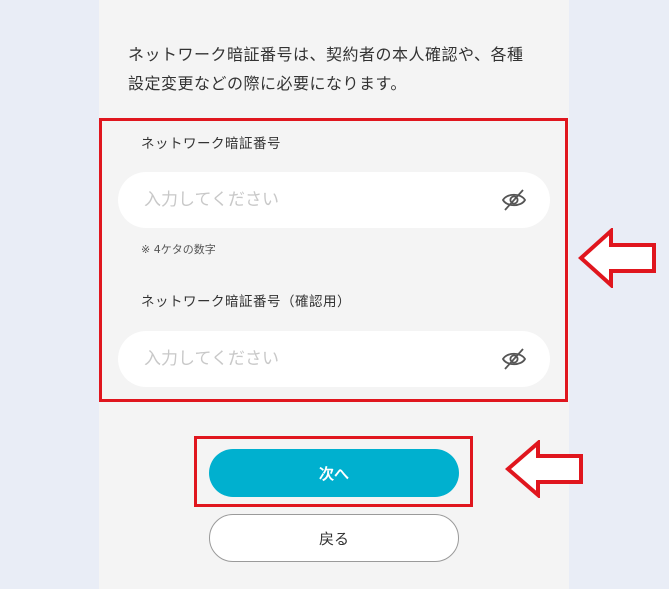  I want to click on confirm-pin-input-wrapper, so click(334, 359).